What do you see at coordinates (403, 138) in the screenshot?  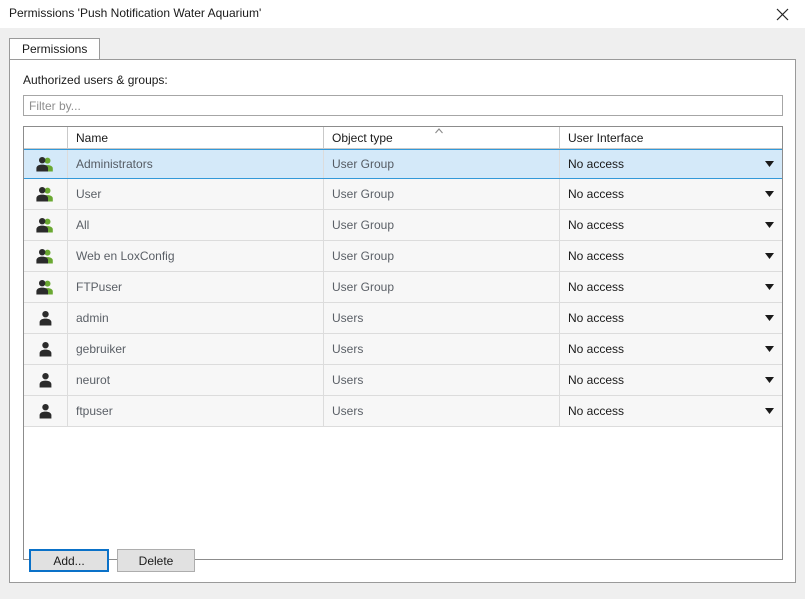 I see `table-header-row: Name Object type User Interface` at bounding box center [403, 138].